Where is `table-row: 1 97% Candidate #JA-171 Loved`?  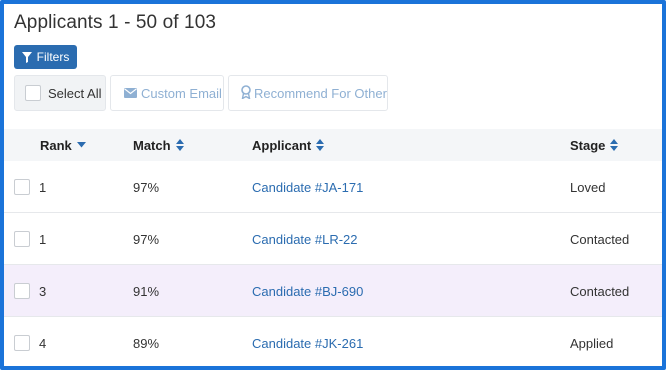
table-row: 1 97% Candidate #JA-171 Loved is located at coordinates (333, 187).